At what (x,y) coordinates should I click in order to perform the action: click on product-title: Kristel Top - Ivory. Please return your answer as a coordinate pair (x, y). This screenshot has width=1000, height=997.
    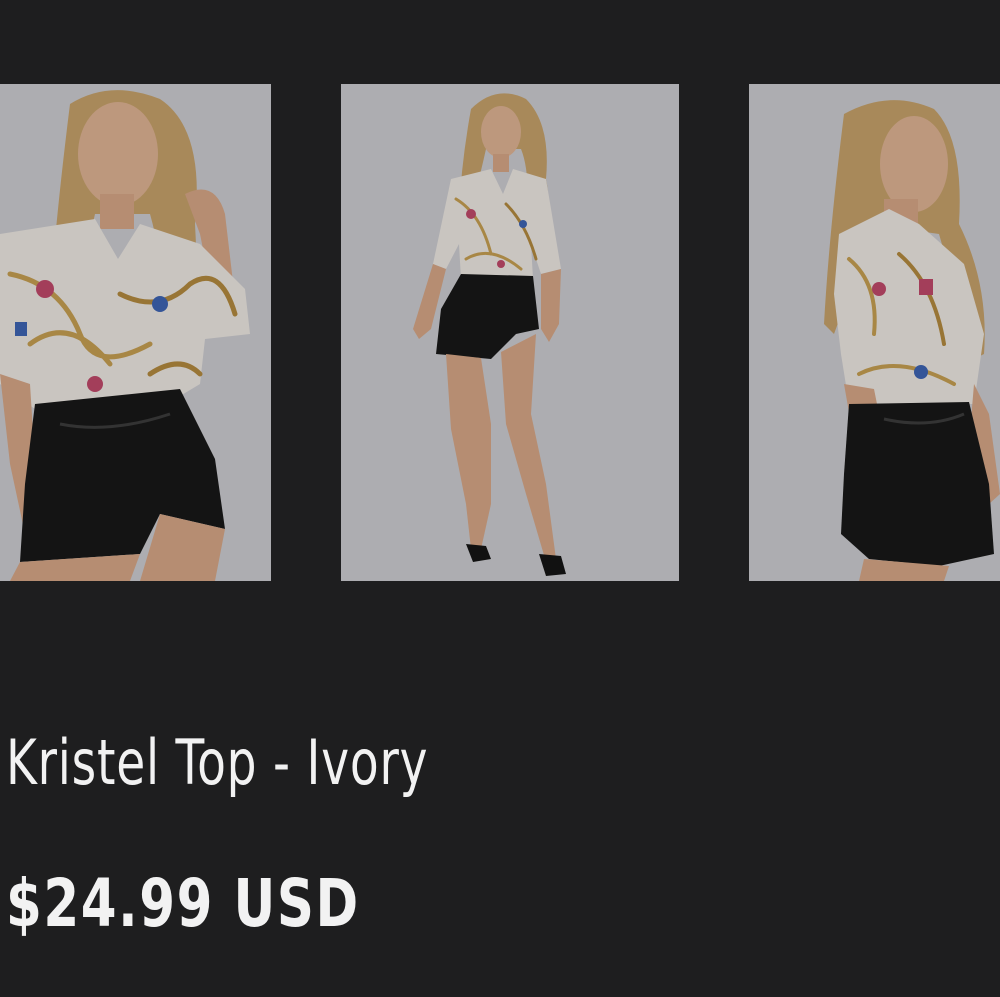
    Looking at the image, I should click on (217, 762).